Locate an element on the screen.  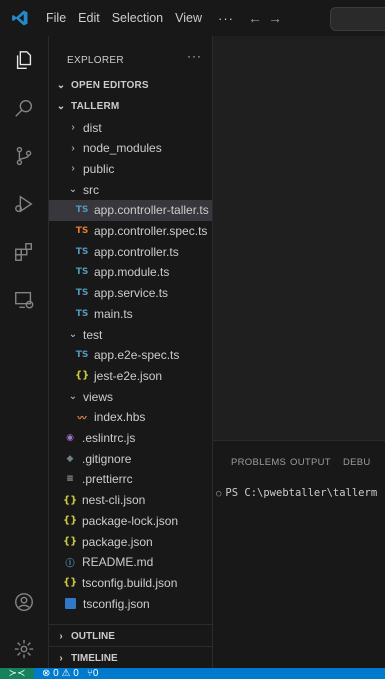
file-item: TS app.controller-taller.ts is located at coordinates (130, 210).